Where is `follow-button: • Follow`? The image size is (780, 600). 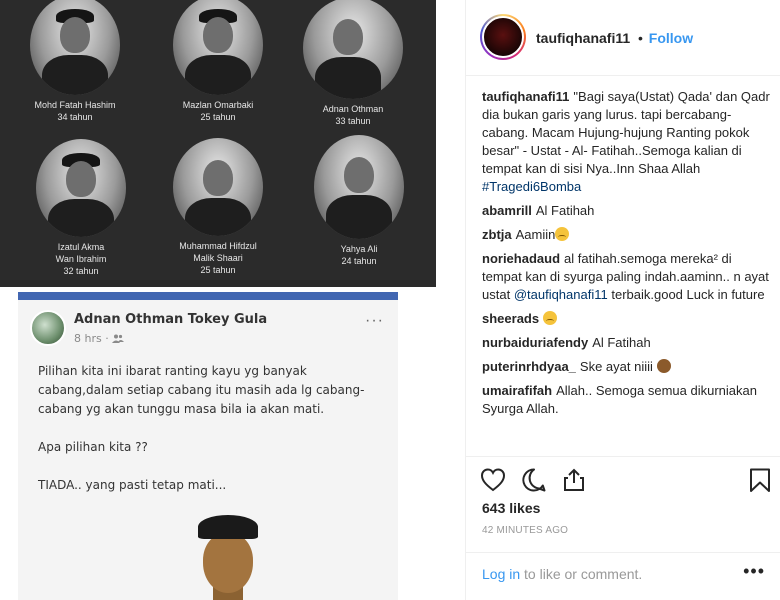
follow-button: • Follow is located at coordinates (665, 38).